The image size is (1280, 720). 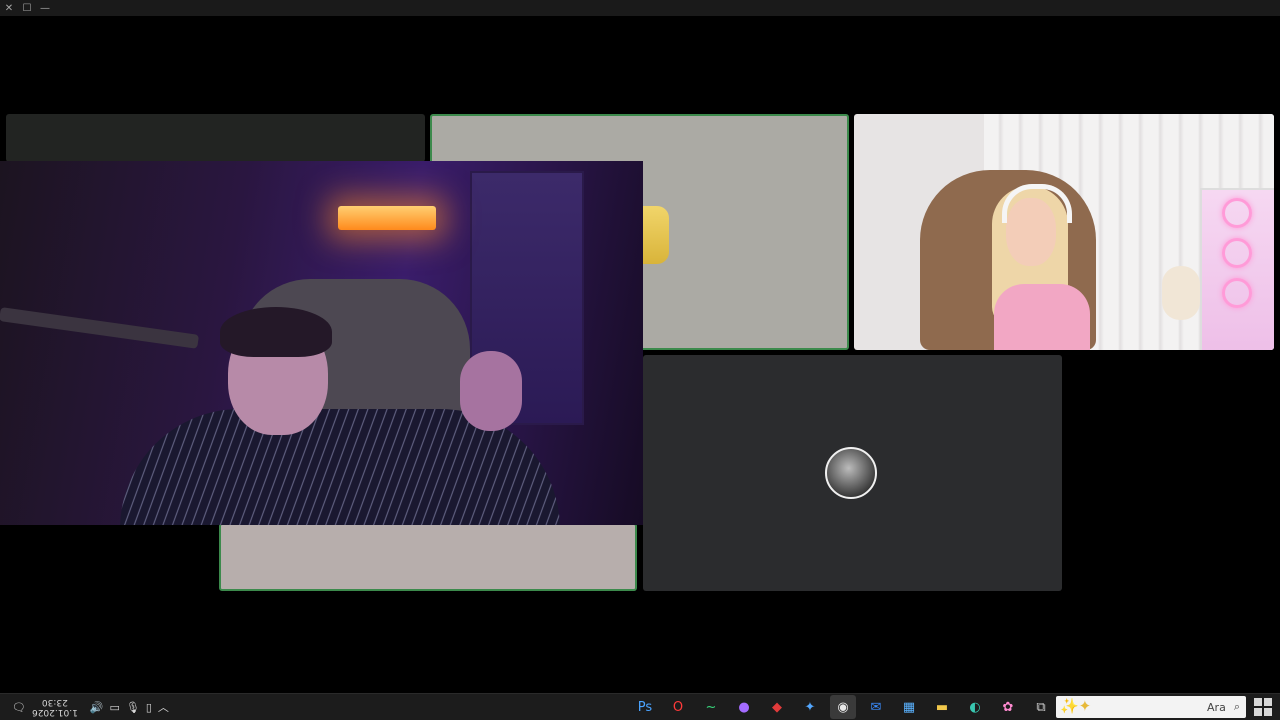 What do you see at coordinates (45, 8) in the screenshot?
I see `minimize-icon: —` at bounding box center [45, 8].